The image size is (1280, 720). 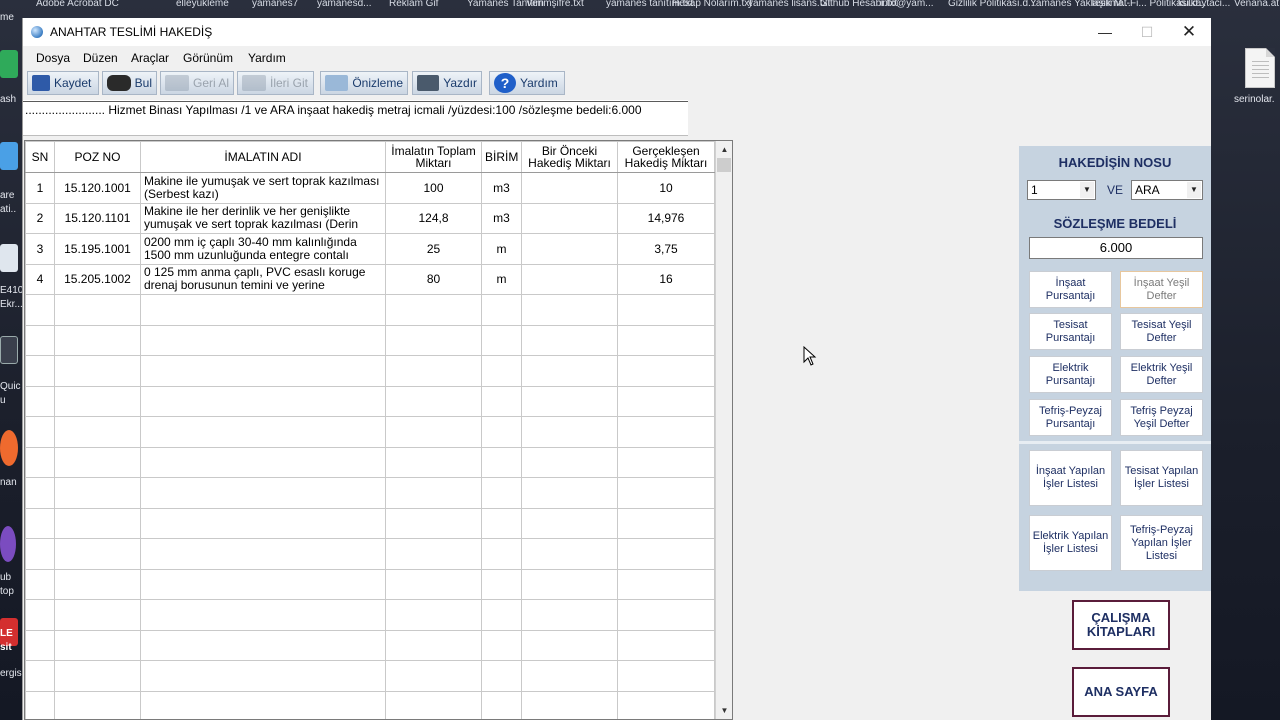 What do you see at coordinates (1161, 374) in the screenshot?
I see `elektrik-yesil-defter-button: Elektrik Yeşil Defter` at bounding box center [1161, 374].